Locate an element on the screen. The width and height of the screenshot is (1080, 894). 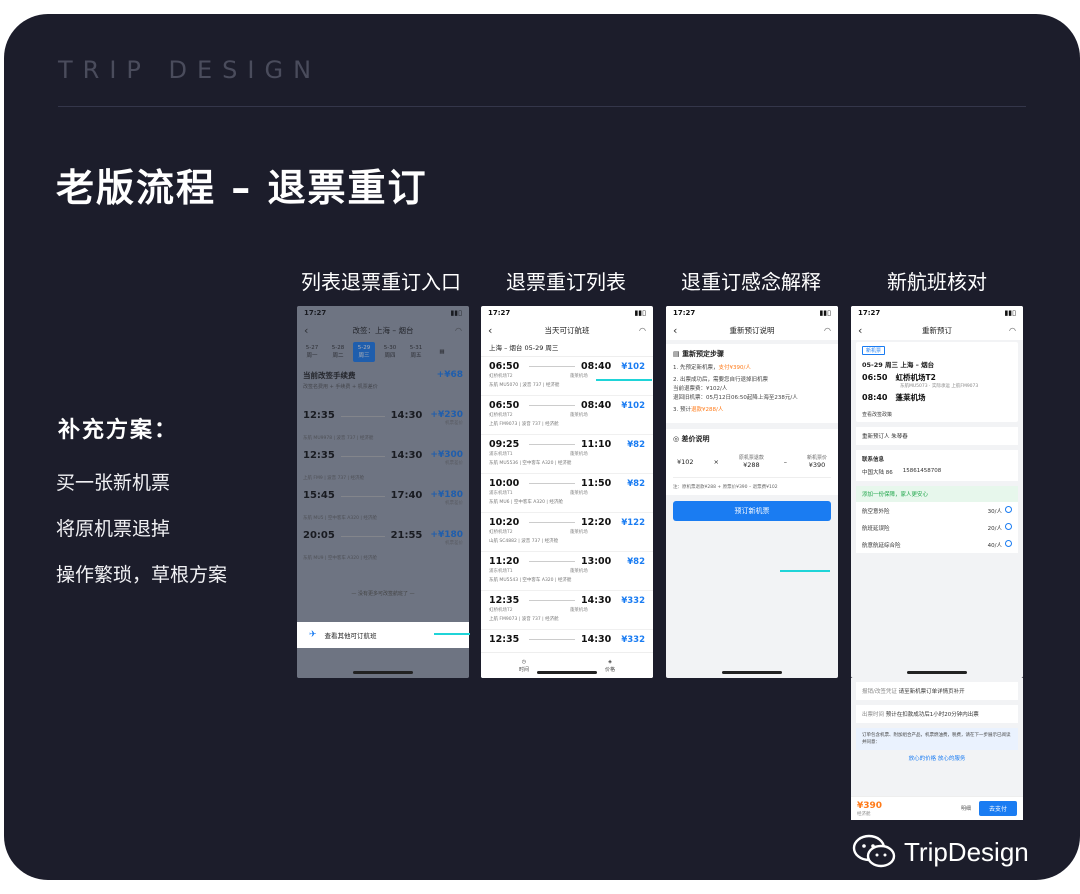
column-label-4: 新航班核对 is located at coordinates (937, 282).